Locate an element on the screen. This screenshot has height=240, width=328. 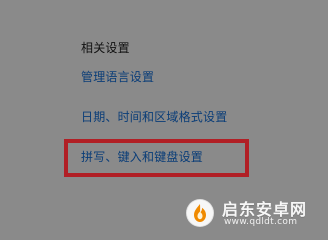
date-time-region-format-settings-link: 日期、时间和区域格式设置 is located at coordinates (154, 116).